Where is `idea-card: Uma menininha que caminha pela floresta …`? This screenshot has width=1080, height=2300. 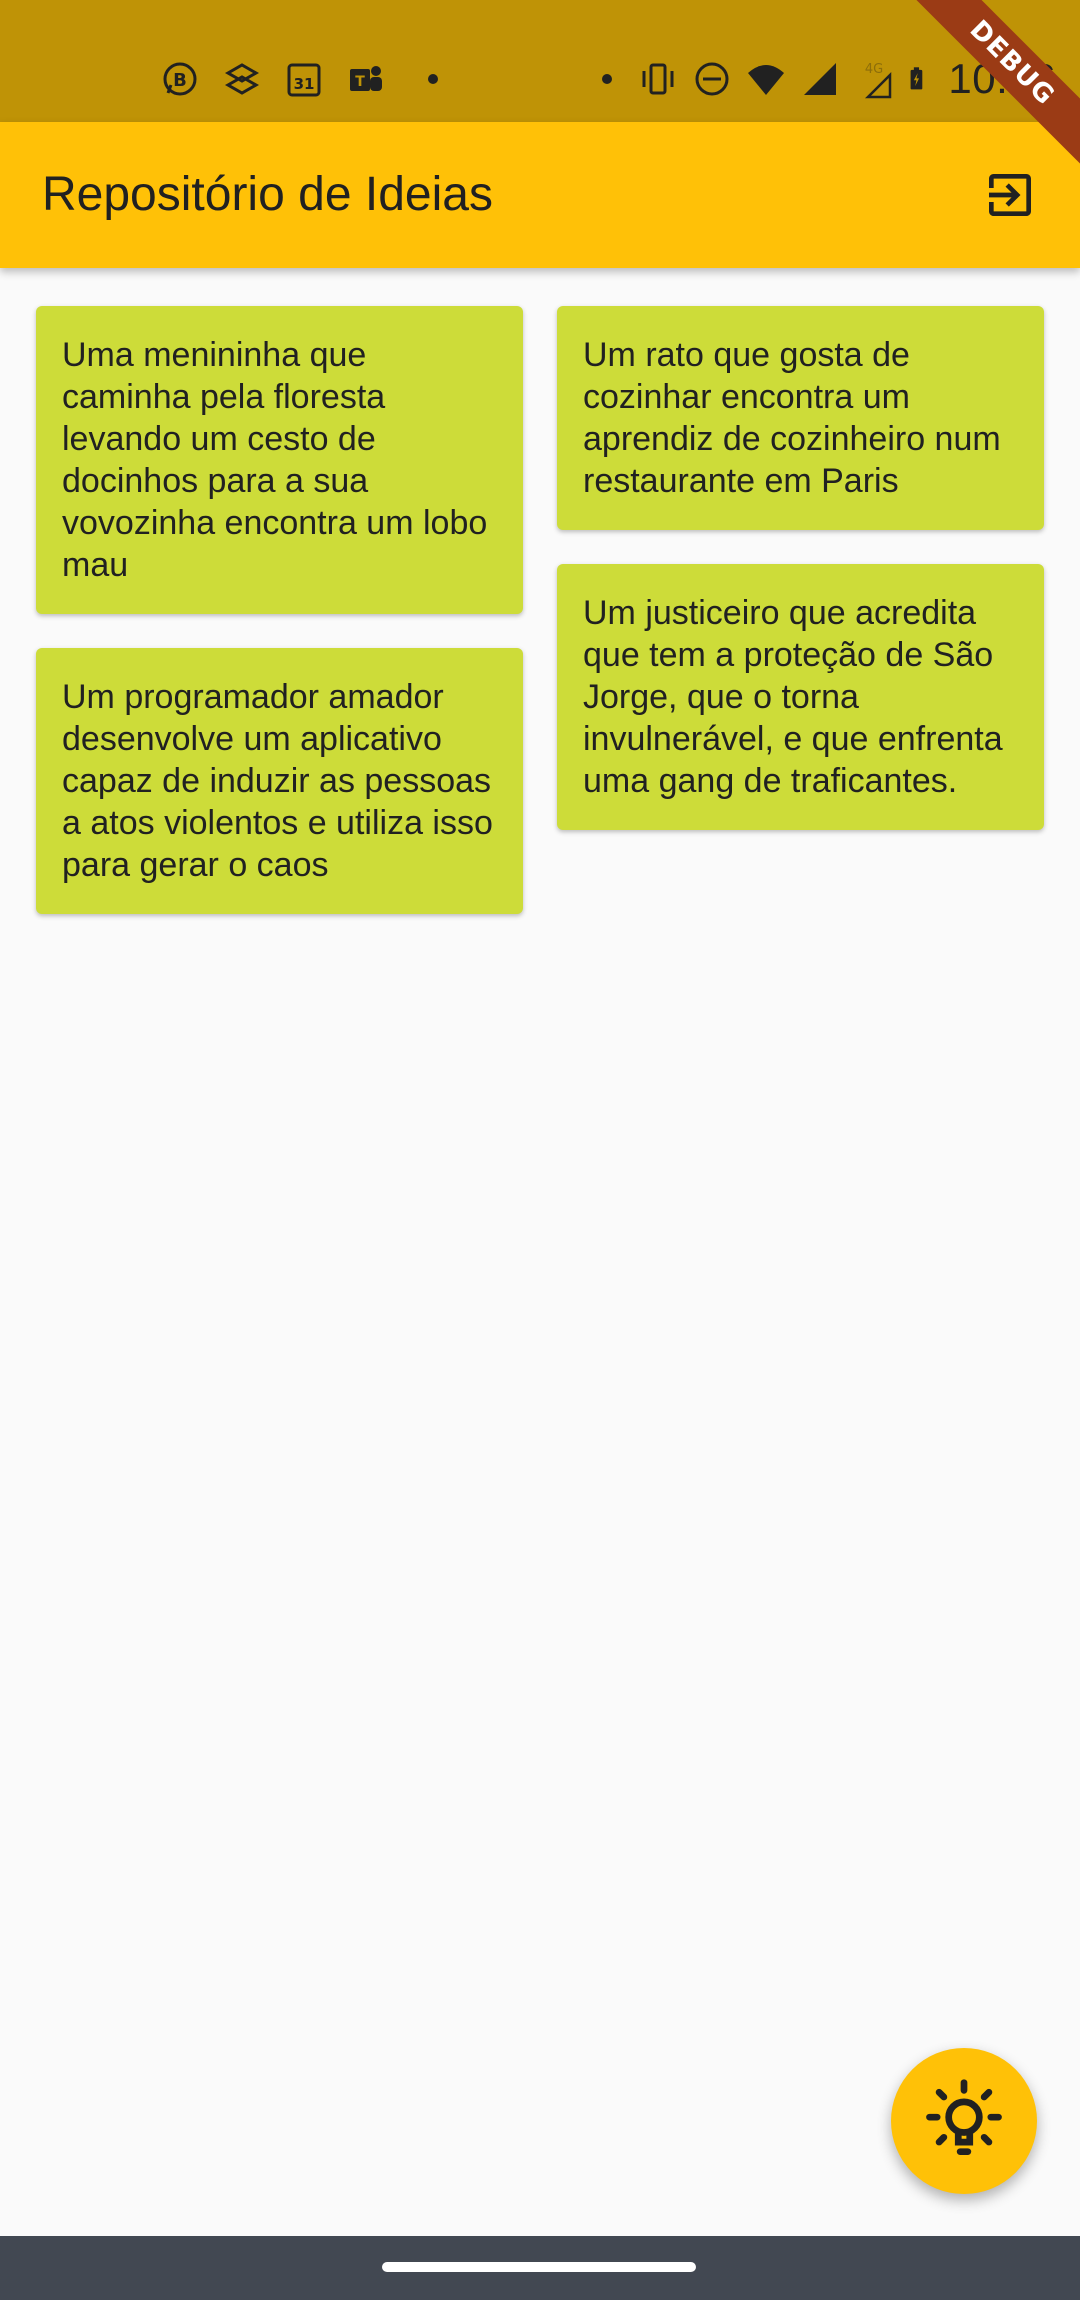 idea-card: Uma menininha que caminha pela floresta … is located at coordinates (279, 460).